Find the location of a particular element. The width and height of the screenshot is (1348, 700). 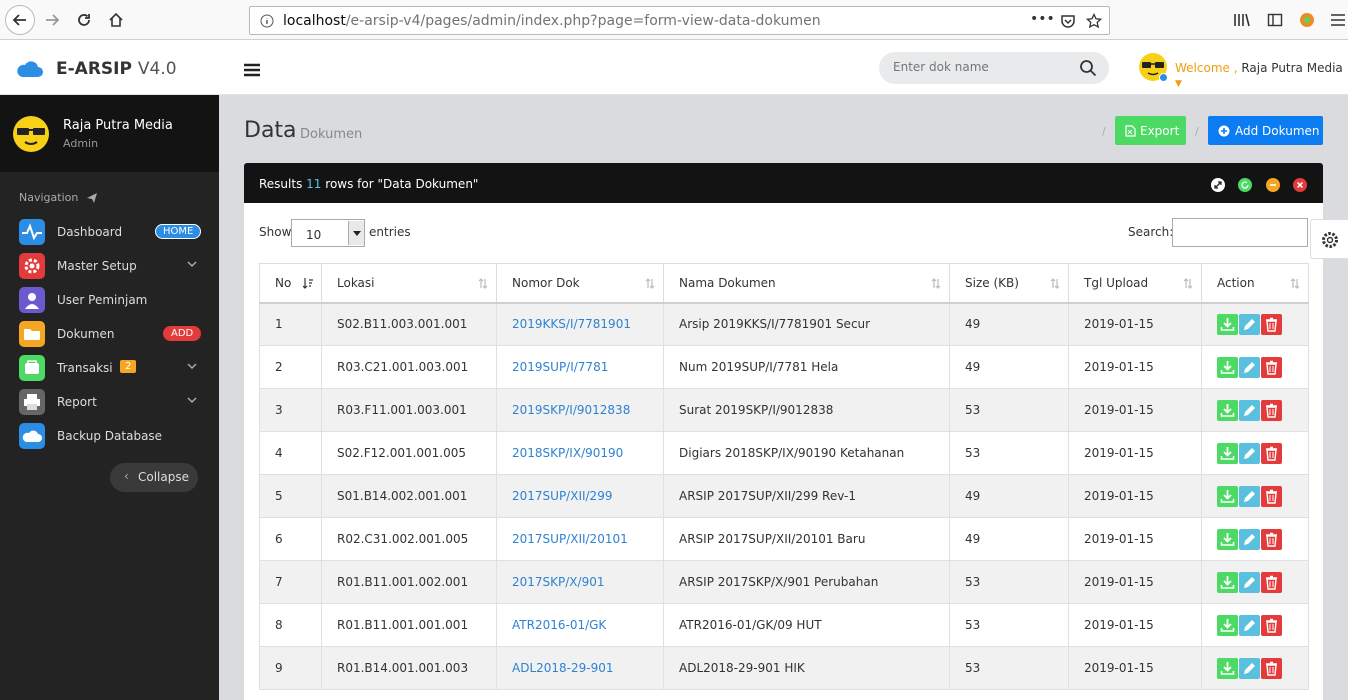

doc-search-input is located at coordinates (978, 67).